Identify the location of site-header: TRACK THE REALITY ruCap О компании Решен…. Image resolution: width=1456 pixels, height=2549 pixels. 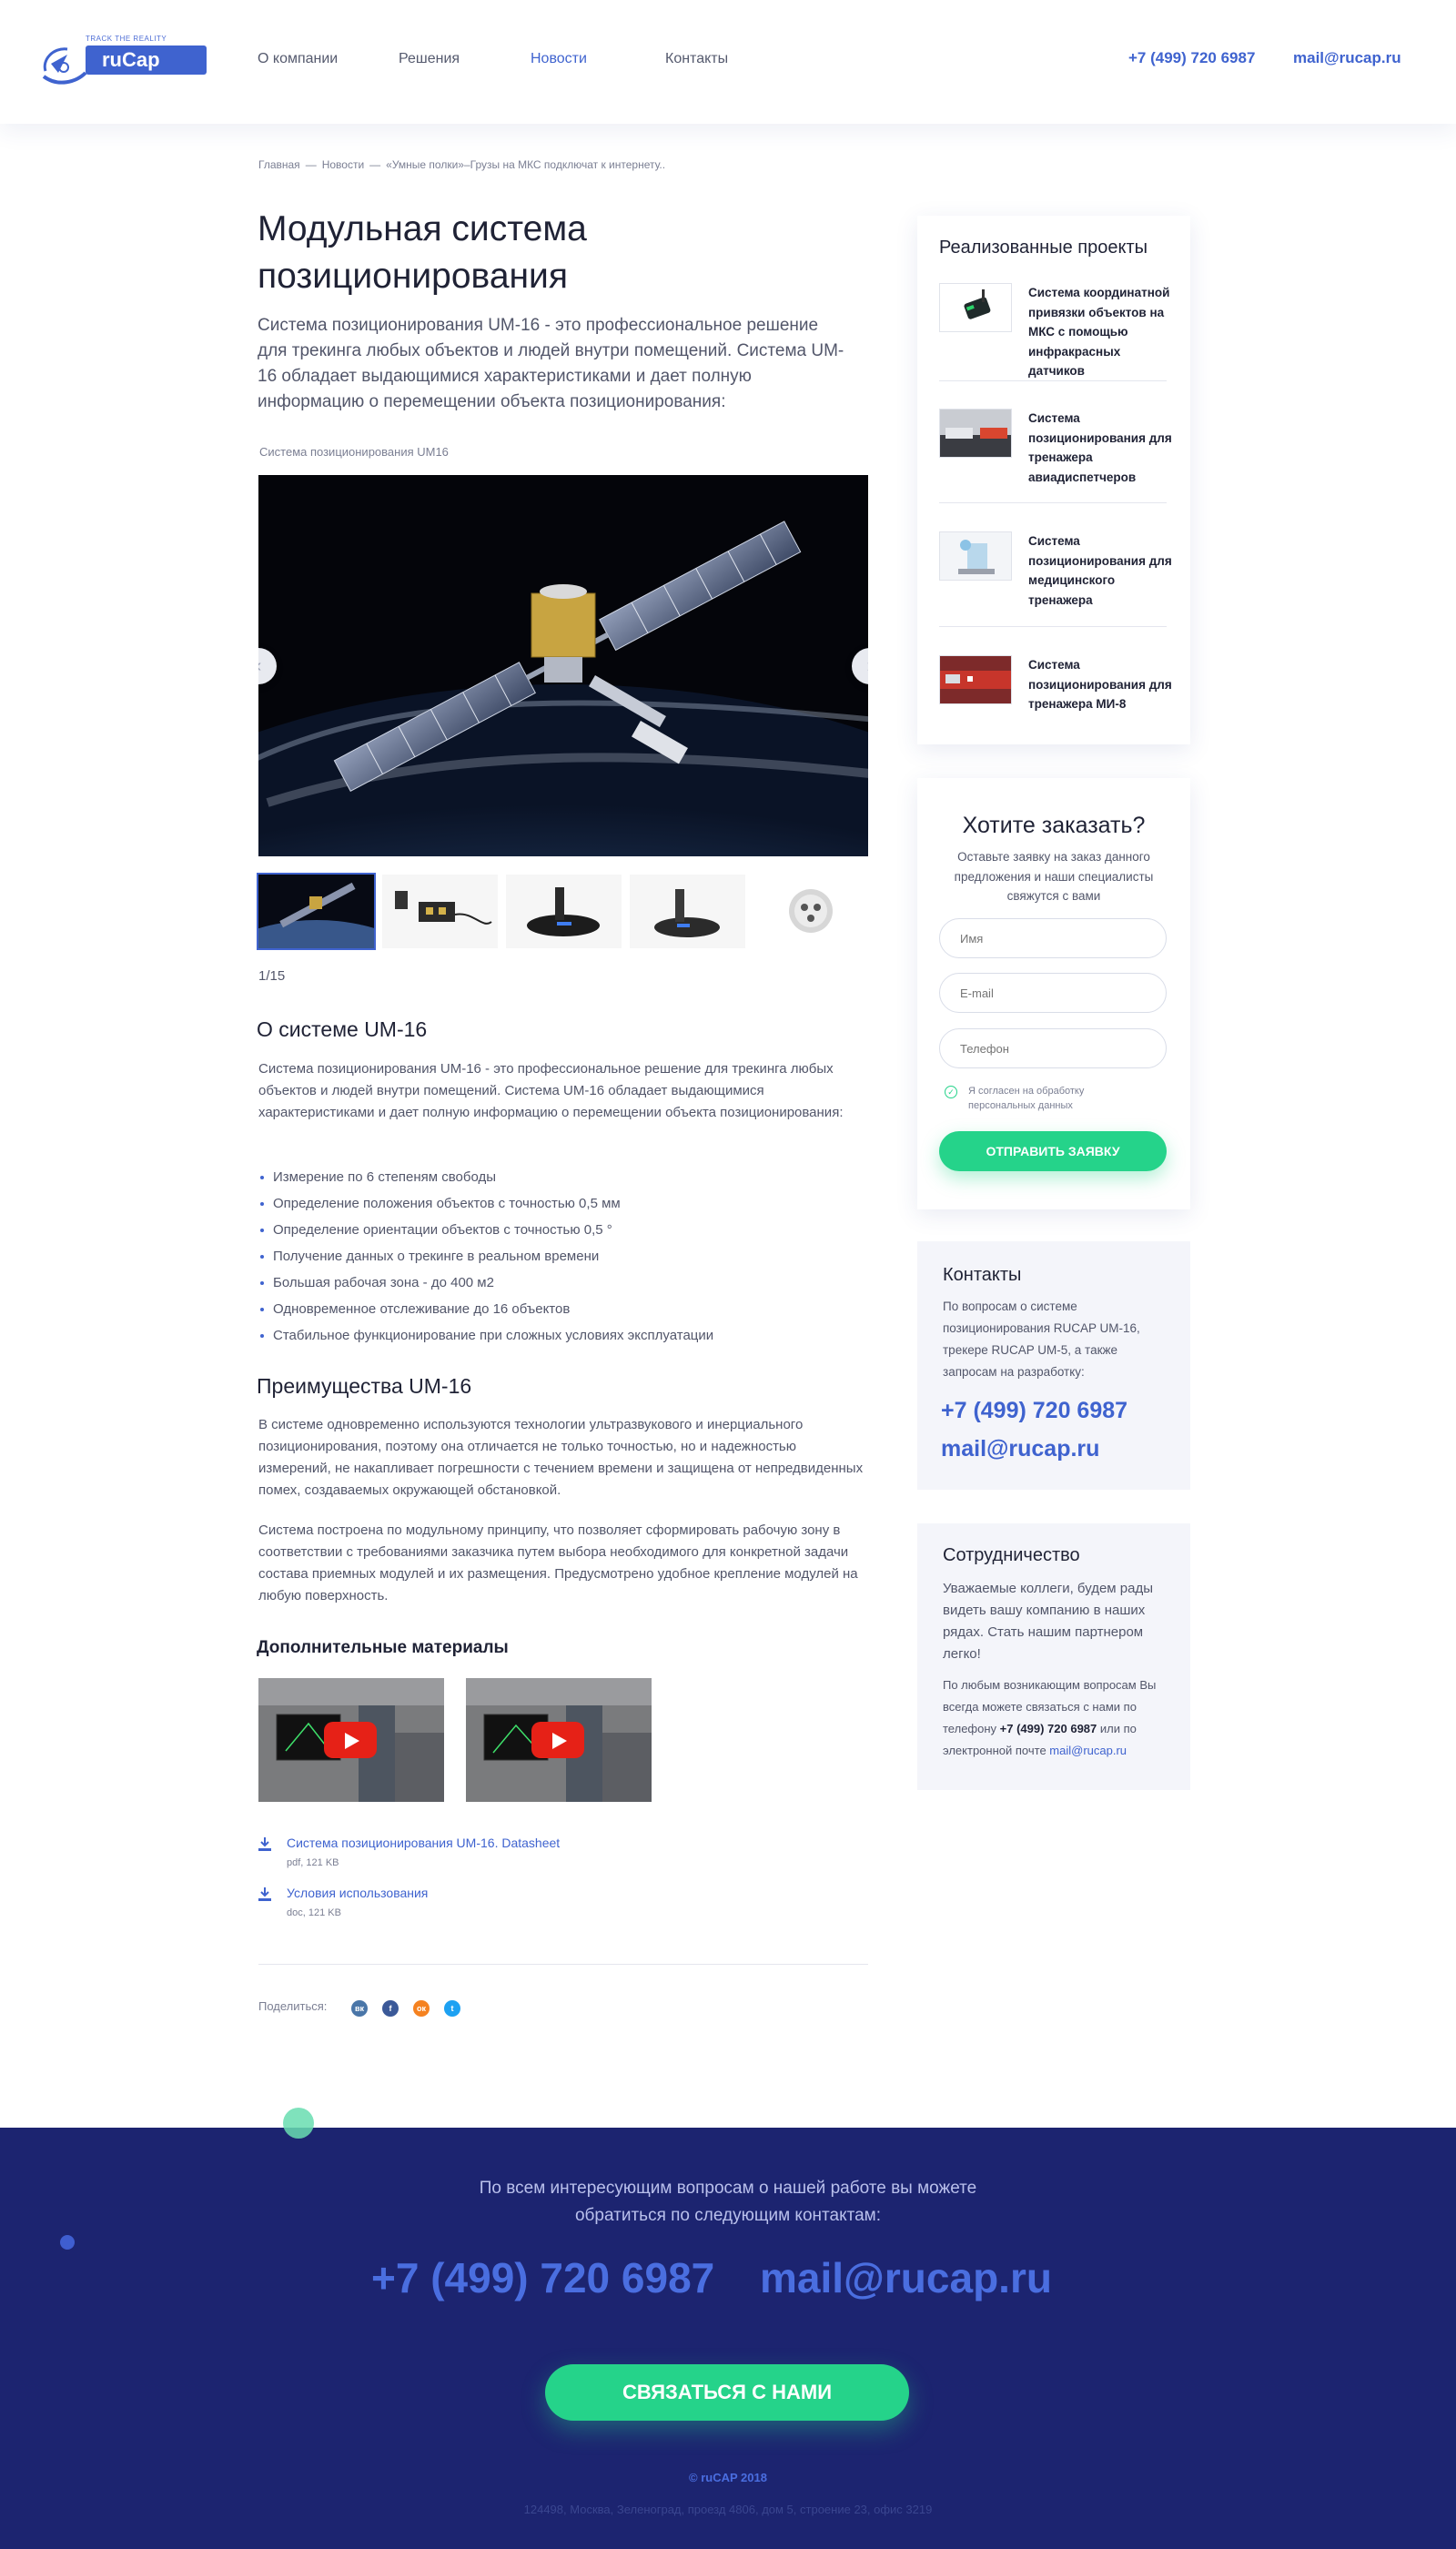
(728, 62).